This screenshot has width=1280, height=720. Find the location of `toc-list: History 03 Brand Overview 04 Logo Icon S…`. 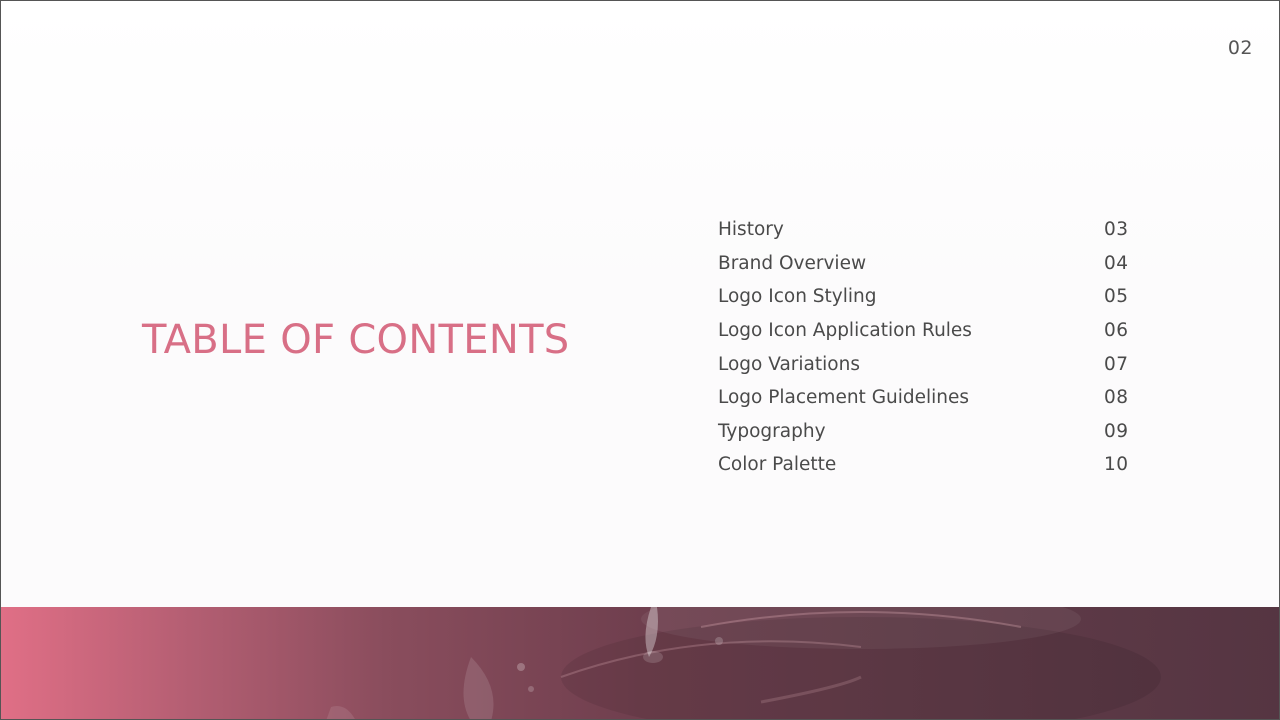

toc-list: History 03 Brand Overview 04 Logo Icon S… is located at coordinates (924, 347).